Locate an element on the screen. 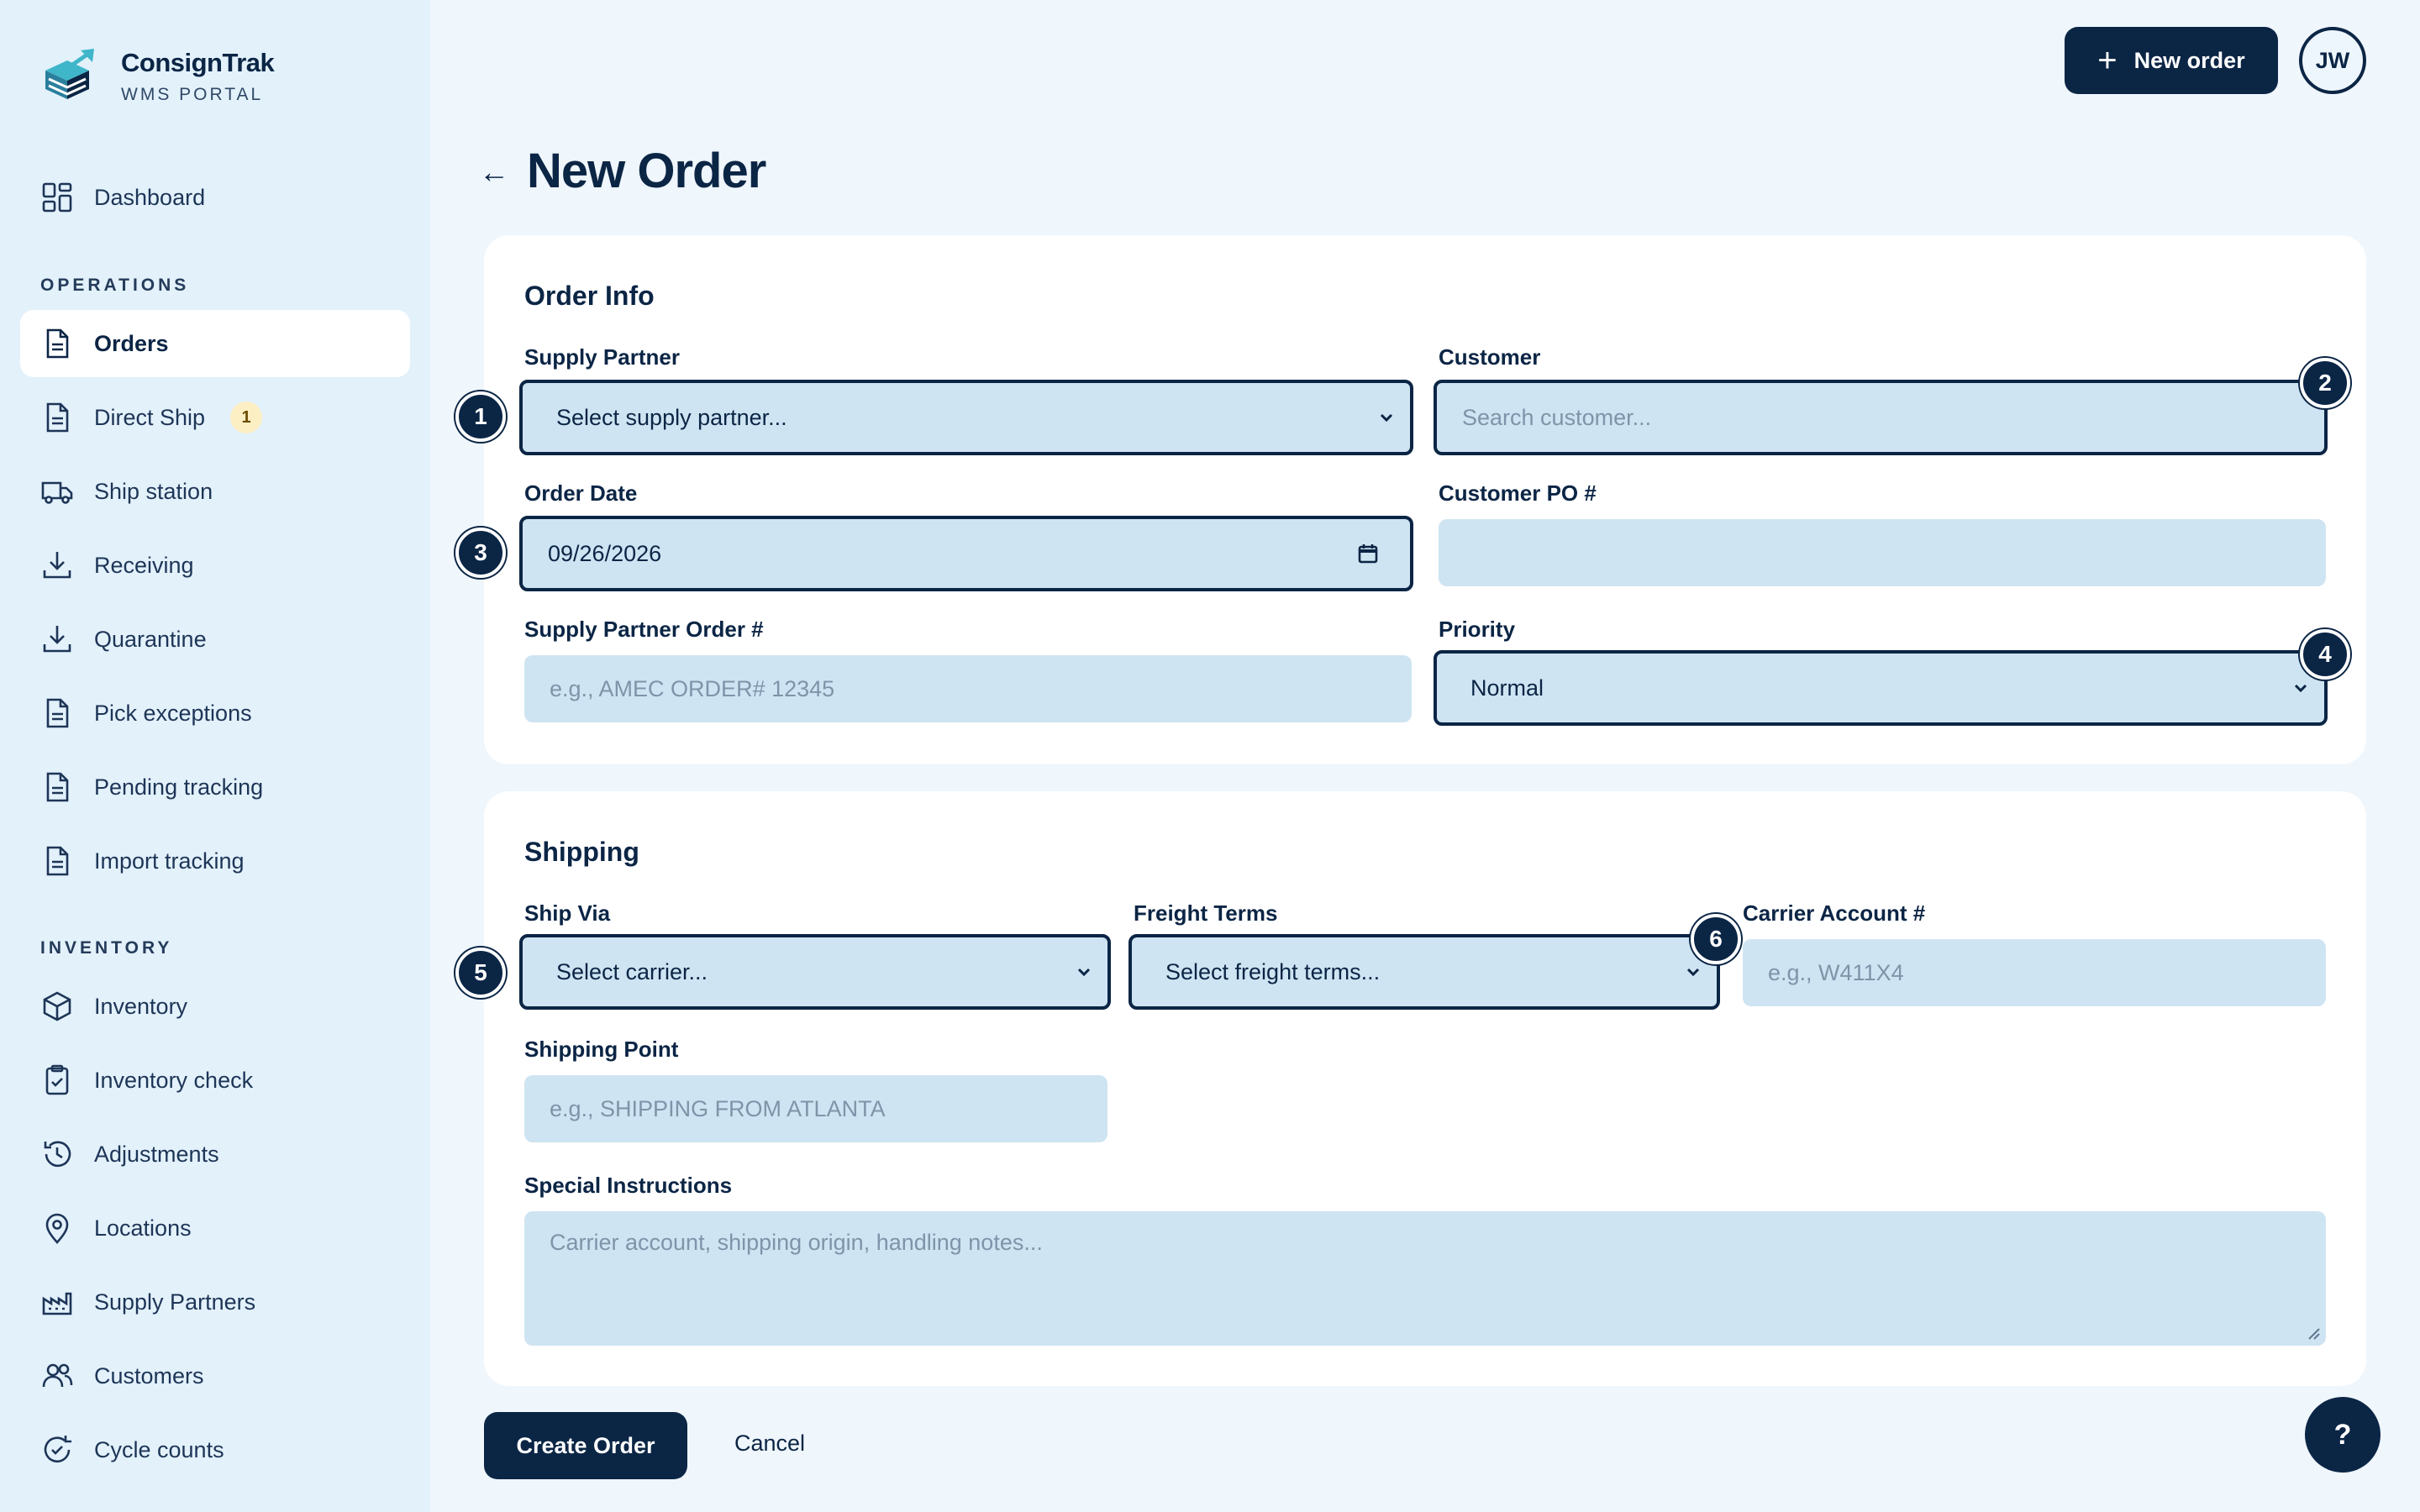 This screenshot has height=1512, width=2420. shipping-point-placeholder: e.g., SHIPPING FROM ATLANTA is located at coordinates (718, 1108).